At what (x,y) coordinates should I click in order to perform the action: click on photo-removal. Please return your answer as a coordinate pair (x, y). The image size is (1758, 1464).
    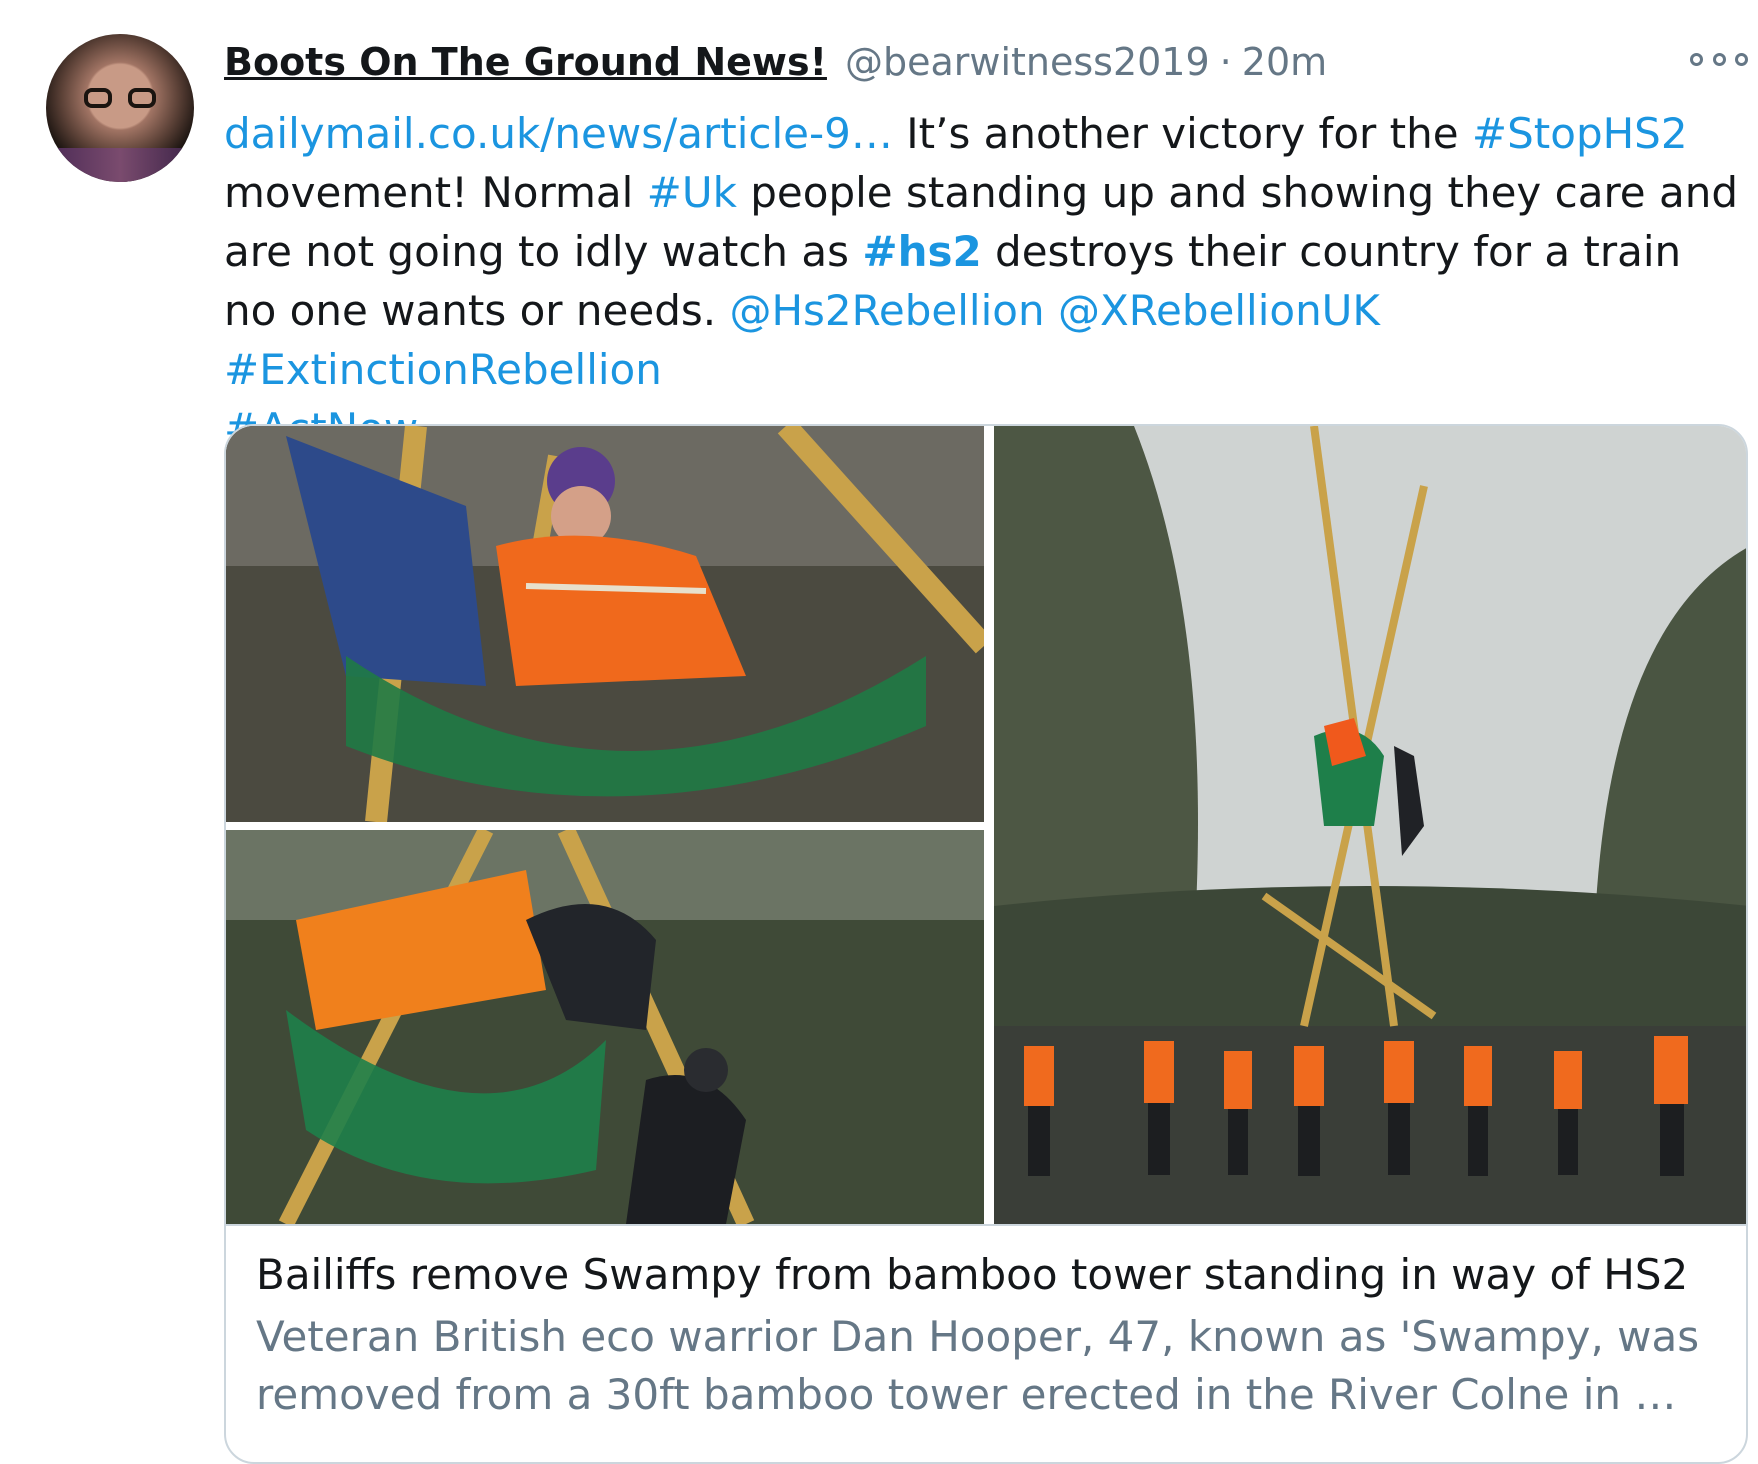
    Looking at the image, I should click on (605, 1027).